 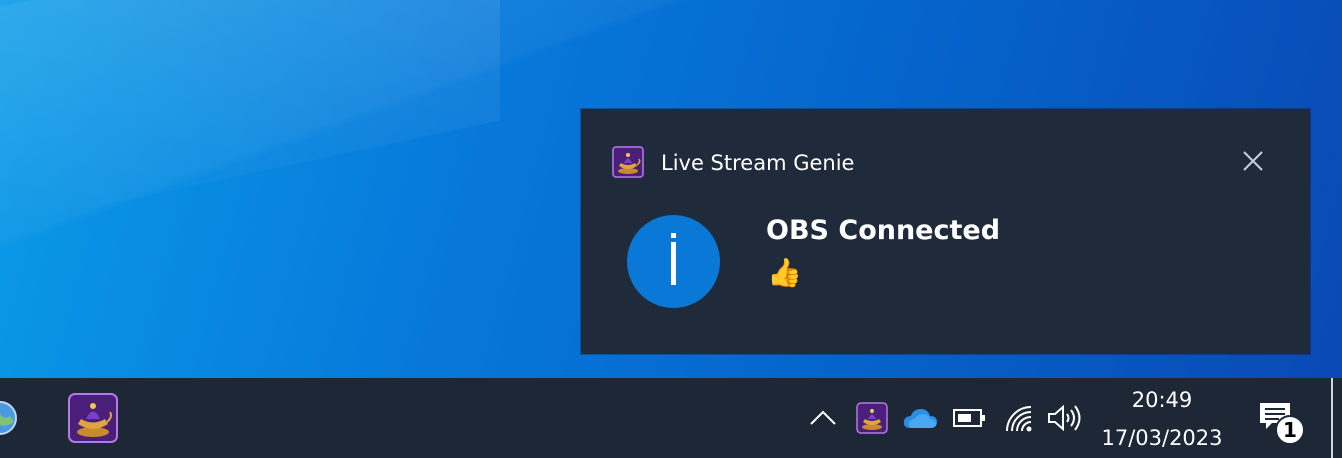 What do you see at coordinates (1162, 438) in the screenshot?
I see `clock-date: 17/03/2023` at bounding box center [1162, 438].